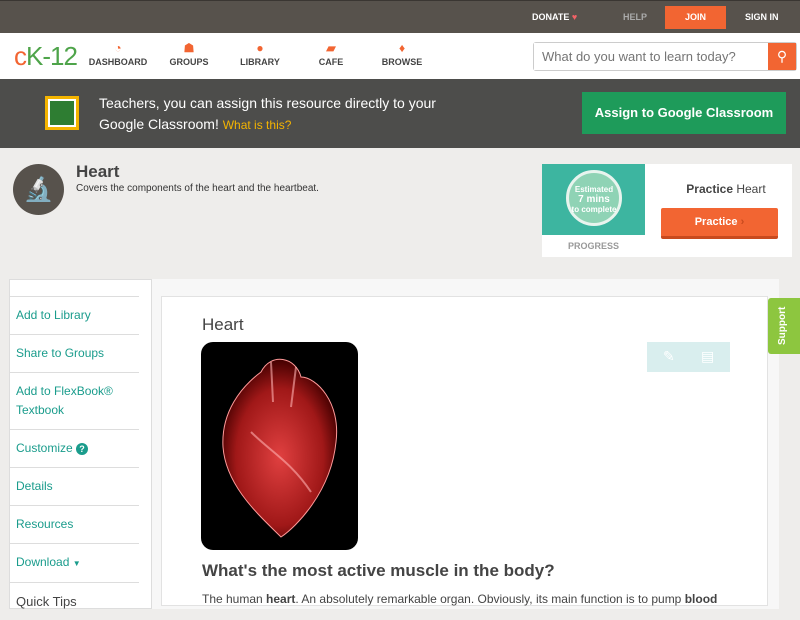 This screenshot has width=800, height=620. I want to click on nav-browse: ♦ BROWSE, so click(402, 54).